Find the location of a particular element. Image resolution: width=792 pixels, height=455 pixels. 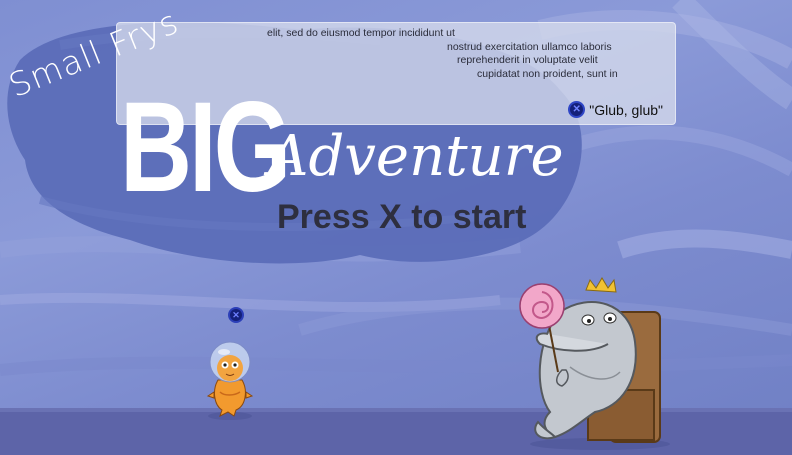

floor is located at coordinates (396, 433).